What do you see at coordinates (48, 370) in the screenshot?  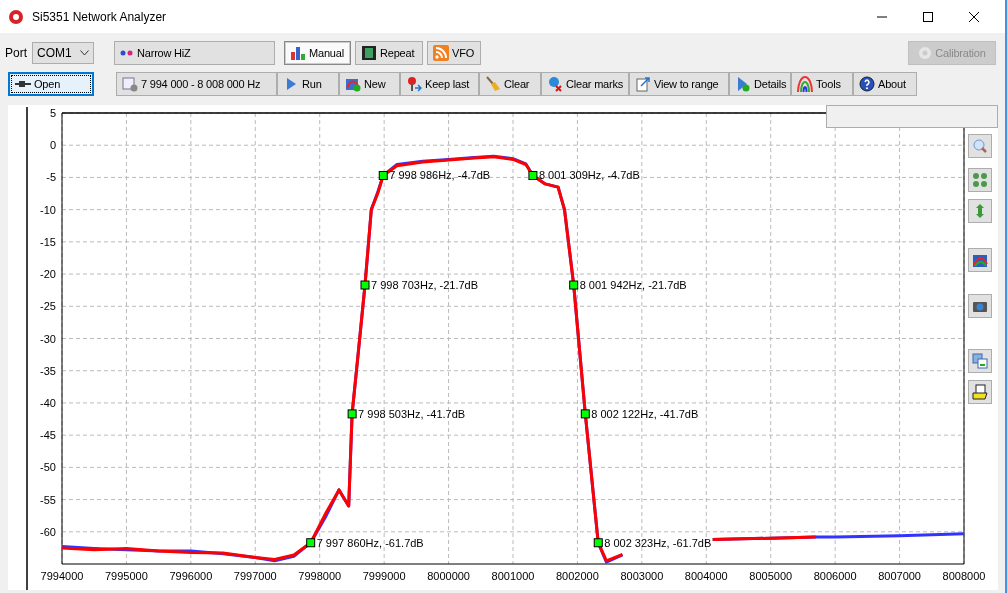 I see `y-tick-label: -35` at bounding box center [48, 370].